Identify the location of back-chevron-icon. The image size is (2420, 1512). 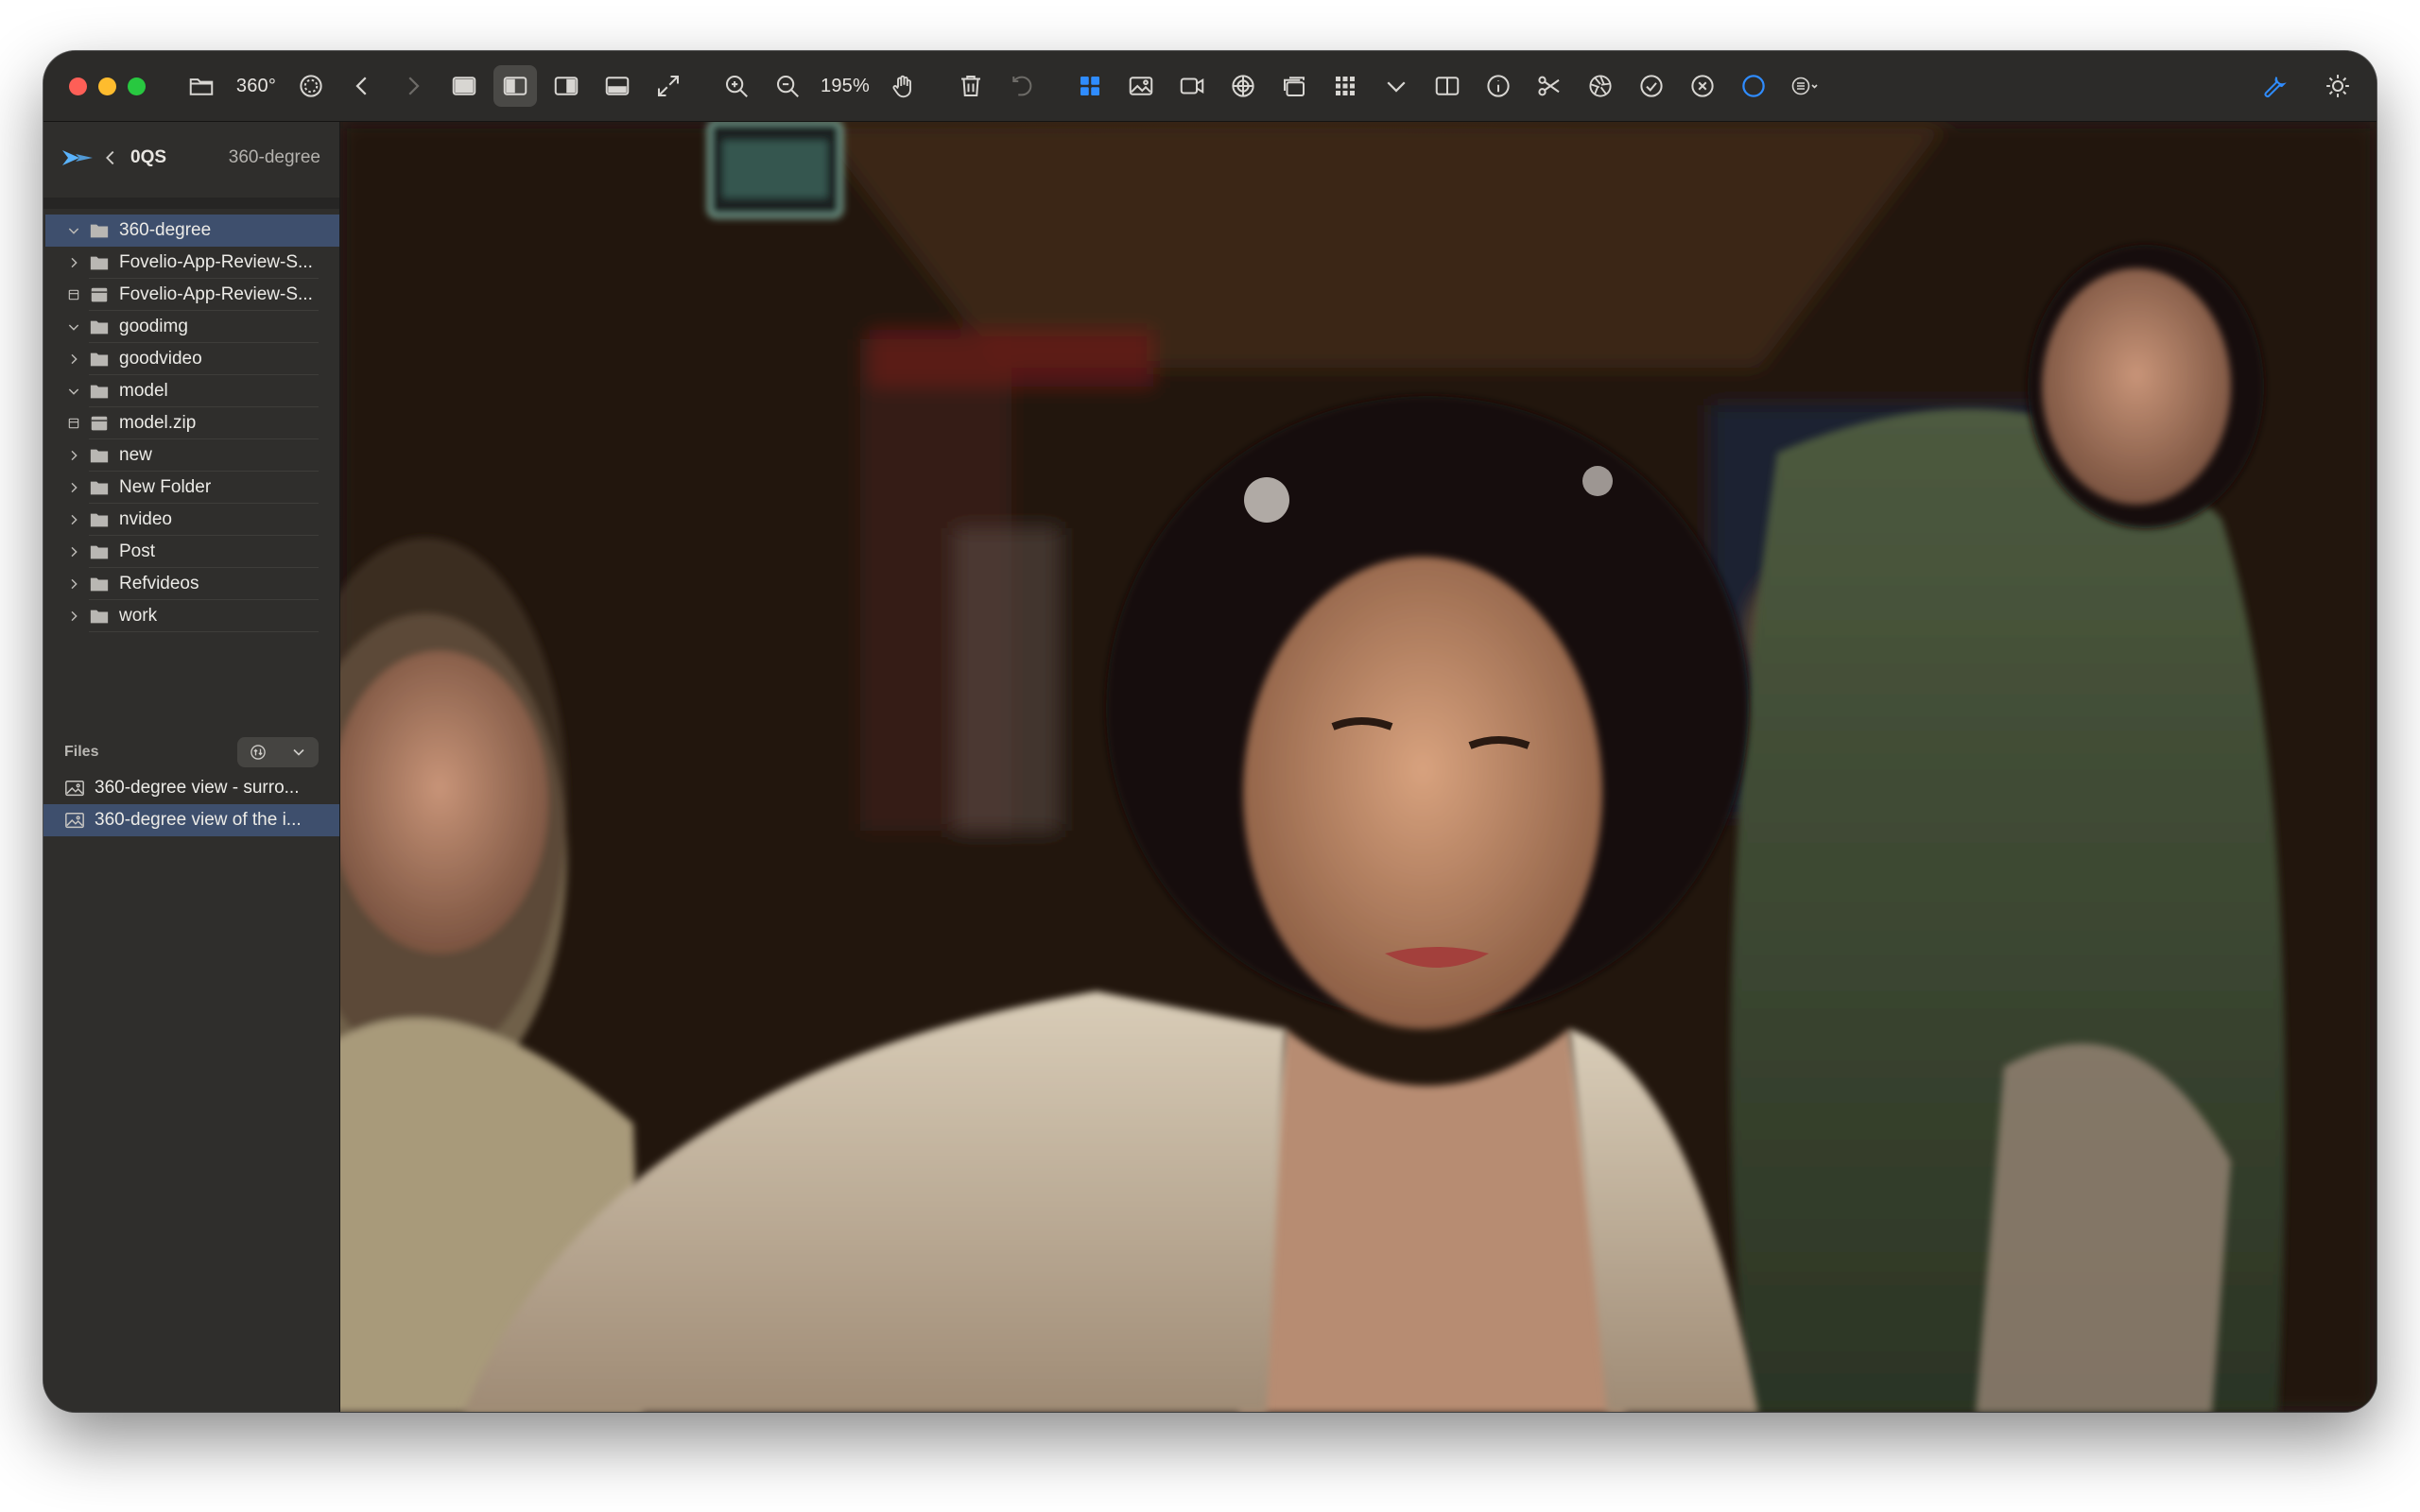
(111, 157).